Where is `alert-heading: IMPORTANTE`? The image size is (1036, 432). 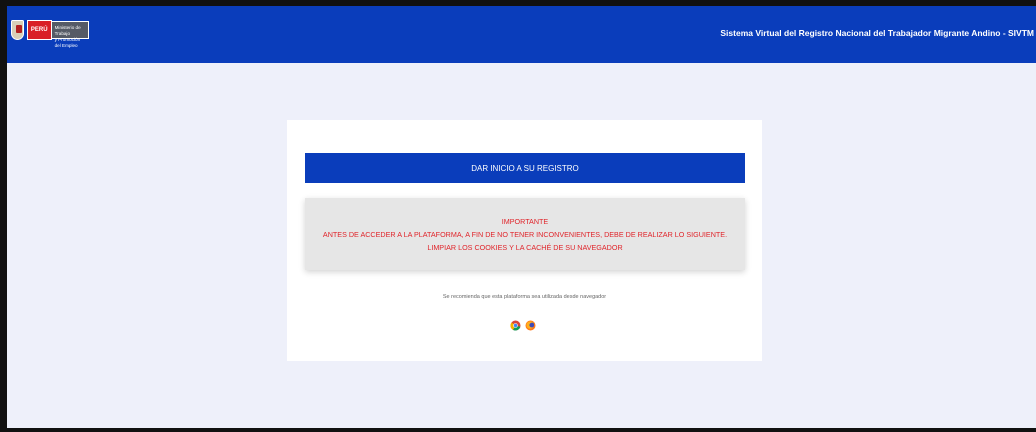
alert-heading: IMPORTANTE is located at coordinates (525, 221).